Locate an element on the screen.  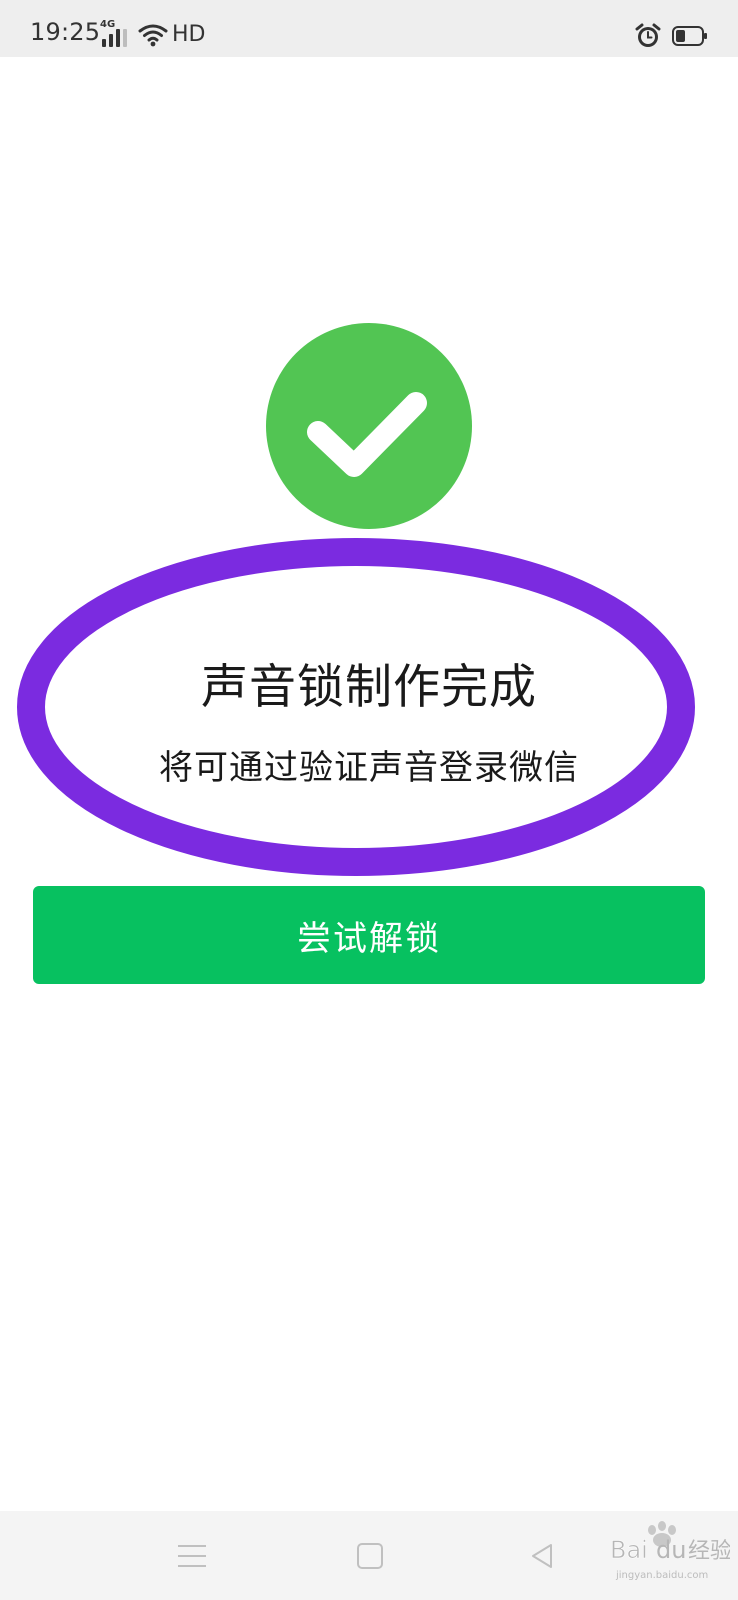
alarm-icon is located at coordinates (648, 36).